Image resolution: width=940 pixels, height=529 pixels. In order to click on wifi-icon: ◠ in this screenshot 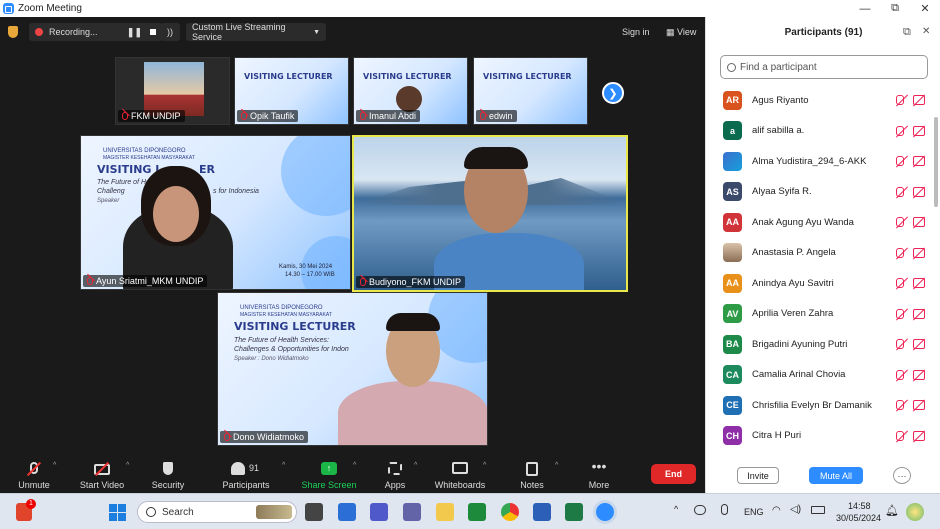, I will do `click(776, 510)`.